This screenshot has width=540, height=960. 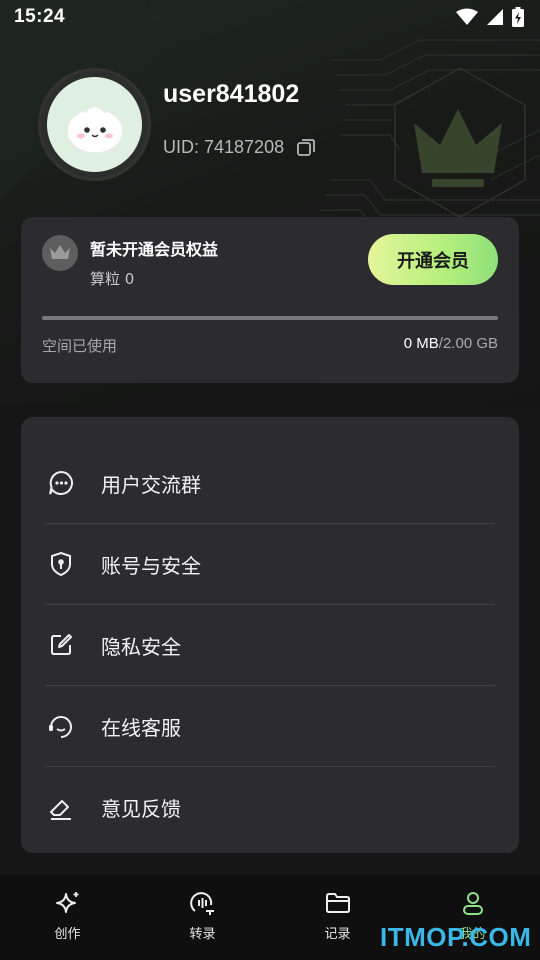 I want to click on menu-label: 意见反馈, so click(x=141, y=809).